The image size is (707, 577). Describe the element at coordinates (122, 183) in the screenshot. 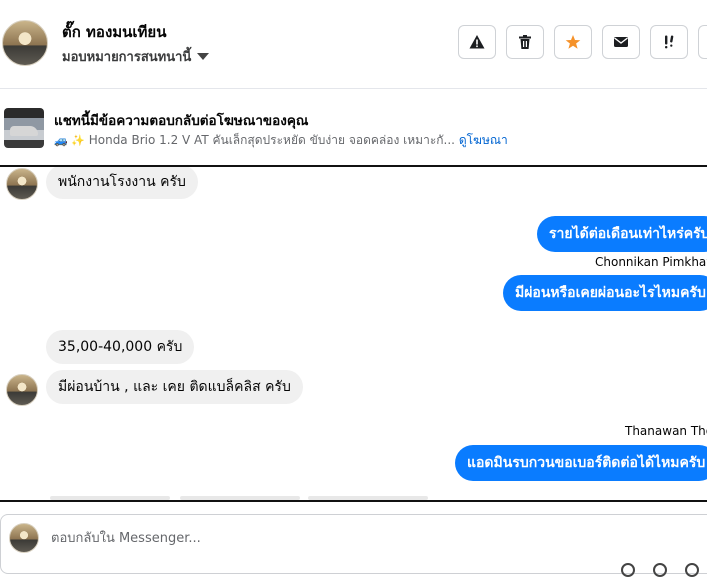

I see `incoming-message: พนักงานโรงงาน ครับ` at that location.